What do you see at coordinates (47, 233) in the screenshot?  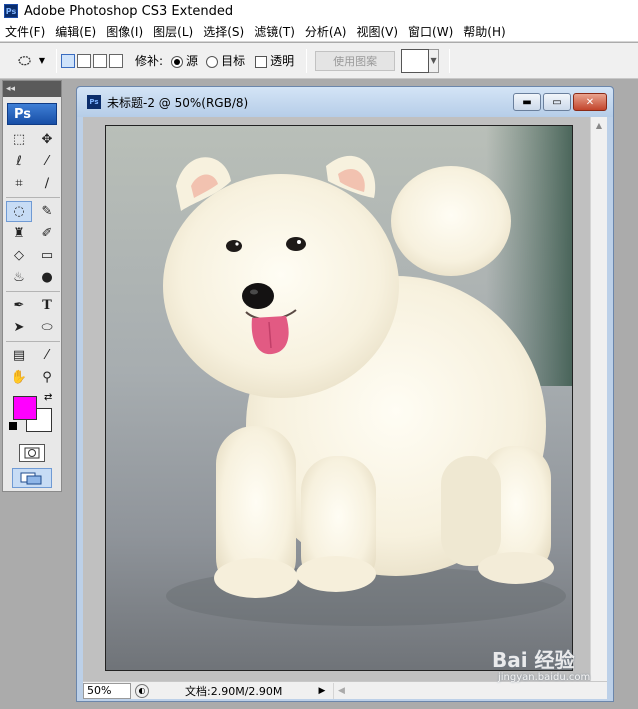 I see `history-brush-icon: ✐` at bounding box center [47, 233].